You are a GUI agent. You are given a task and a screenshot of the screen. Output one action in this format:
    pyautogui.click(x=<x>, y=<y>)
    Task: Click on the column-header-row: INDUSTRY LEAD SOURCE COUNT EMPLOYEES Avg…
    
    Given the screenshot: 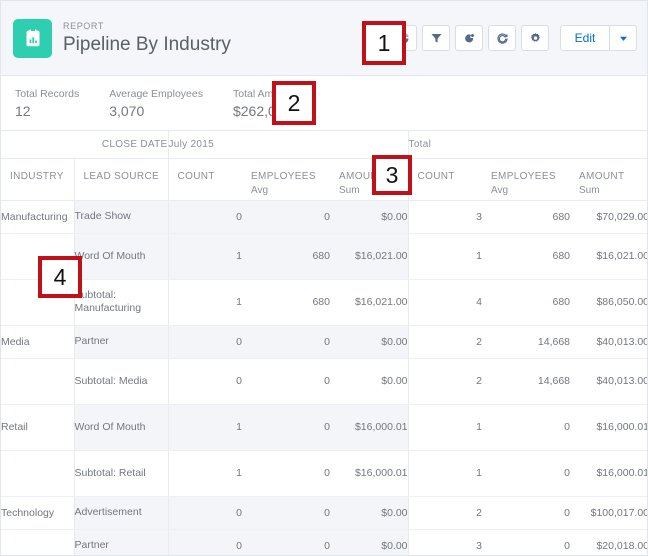 What is the action you would take?
    pyautogui.click(x=324, y=179)
    